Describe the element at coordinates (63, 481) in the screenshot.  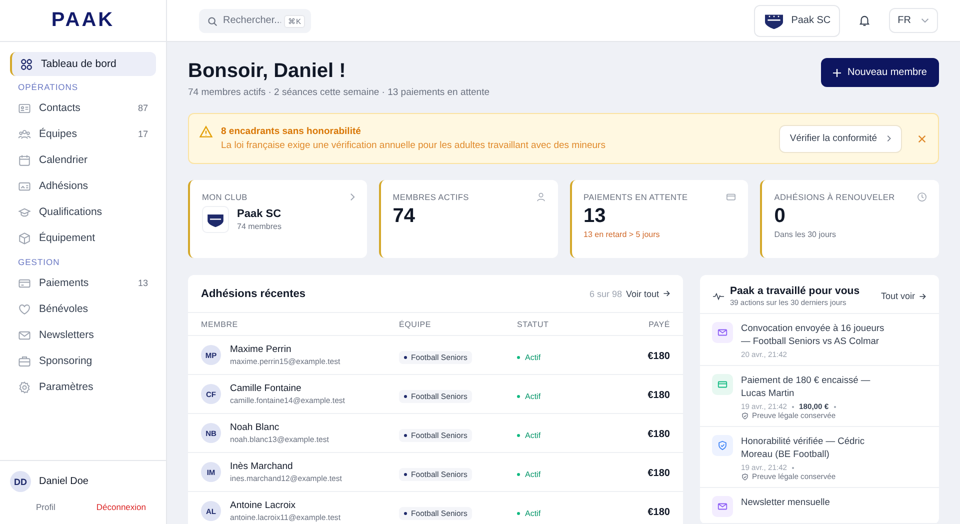
I see `user-name: Daniel Doe` at that location.